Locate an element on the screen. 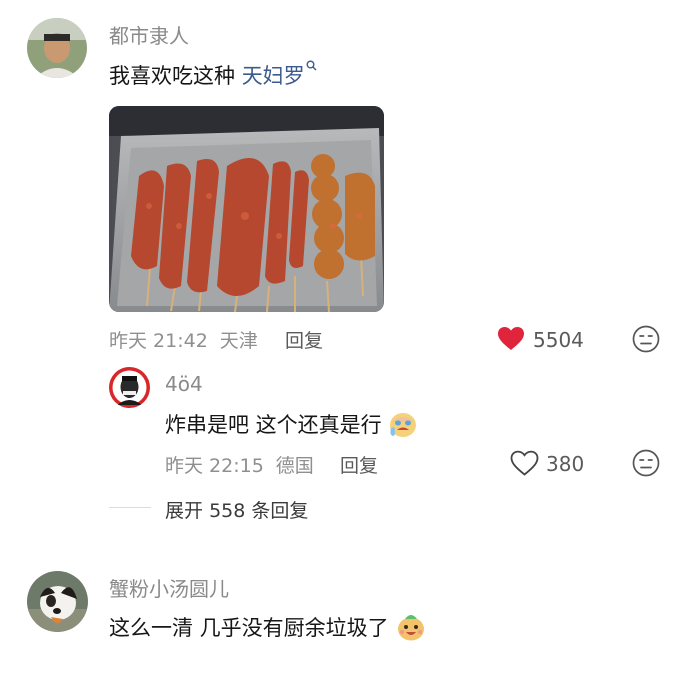  username: 都市隶人 is located at coordinates (149, 34).